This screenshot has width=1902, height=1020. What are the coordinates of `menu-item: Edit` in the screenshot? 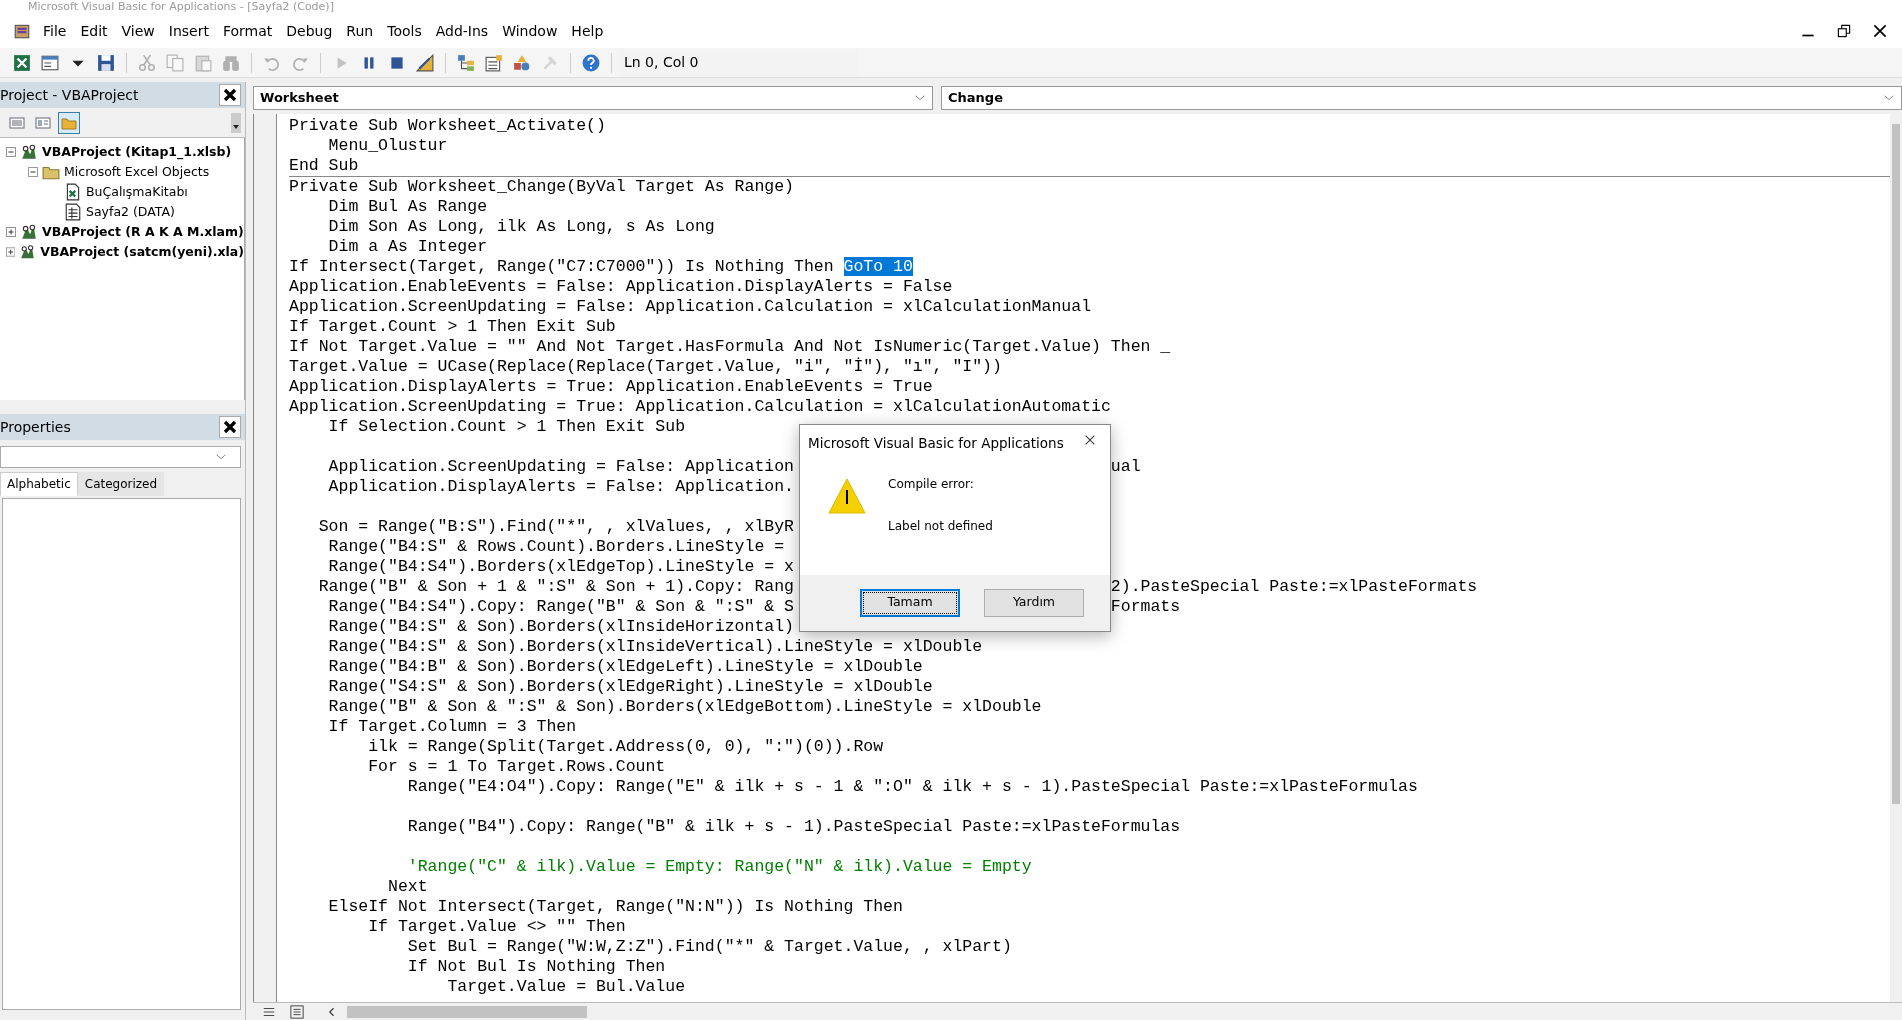 It's located at (94, 31).